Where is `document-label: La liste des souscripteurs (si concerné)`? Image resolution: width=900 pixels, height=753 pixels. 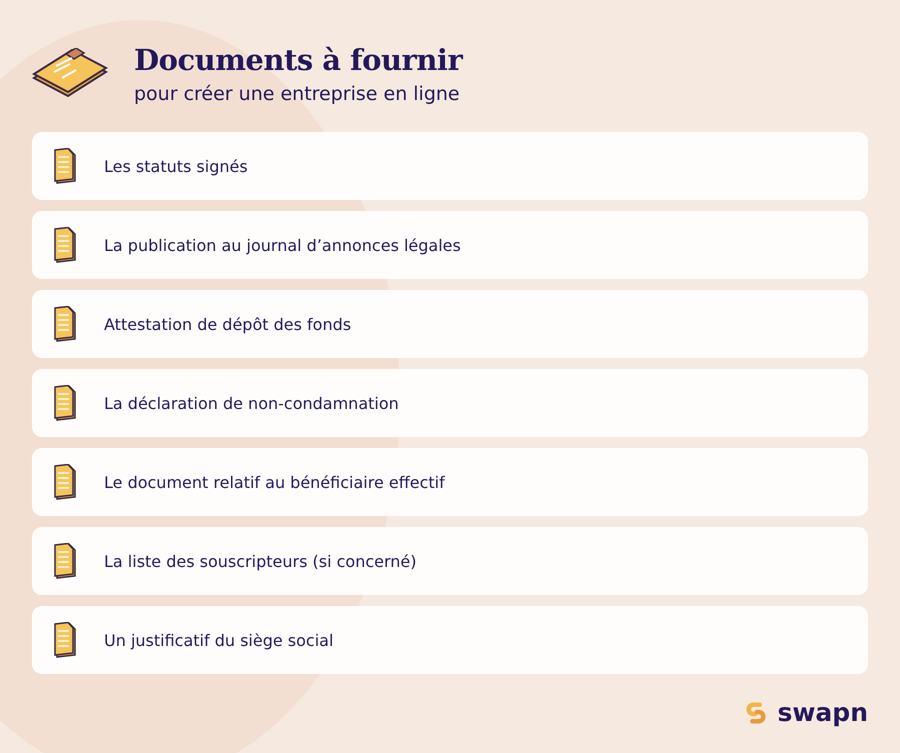
document-label: La liste des souscripteurs (si concerné) is located at coordinates (260, 561).